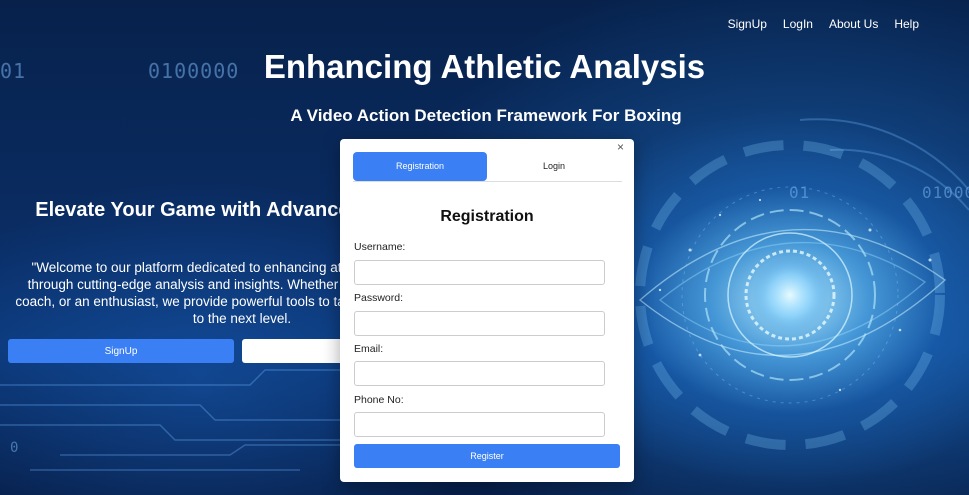  I want to click on signup-button: SignUp, so click(121, 351).